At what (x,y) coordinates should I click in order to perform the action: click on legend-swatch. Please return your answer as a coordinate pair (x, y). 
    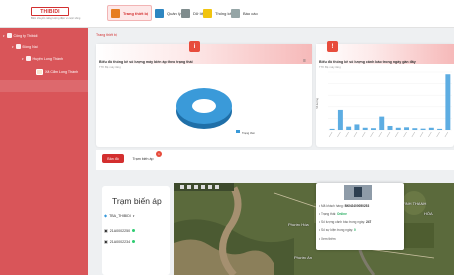
    Looking at the image, I should click on (238, 131).